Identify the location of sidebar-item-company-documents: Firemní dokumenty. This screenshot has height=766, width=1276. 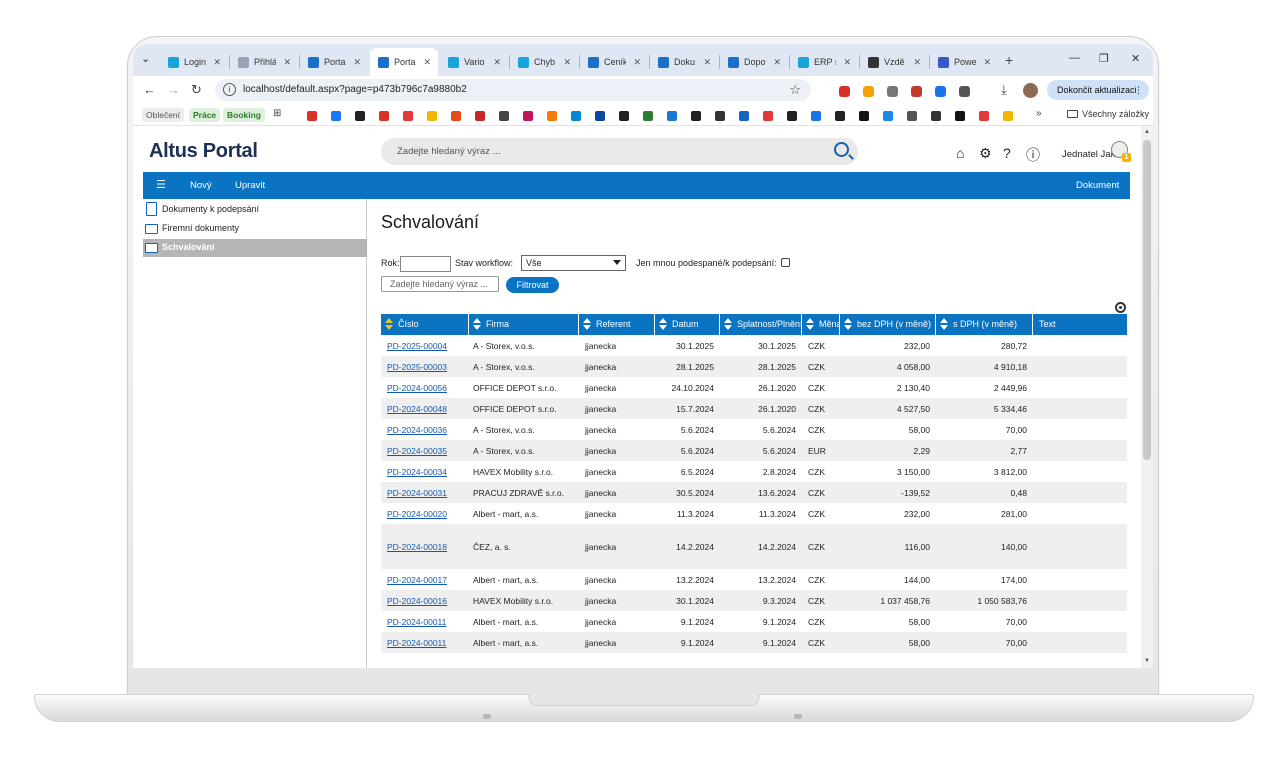
(255, 229).